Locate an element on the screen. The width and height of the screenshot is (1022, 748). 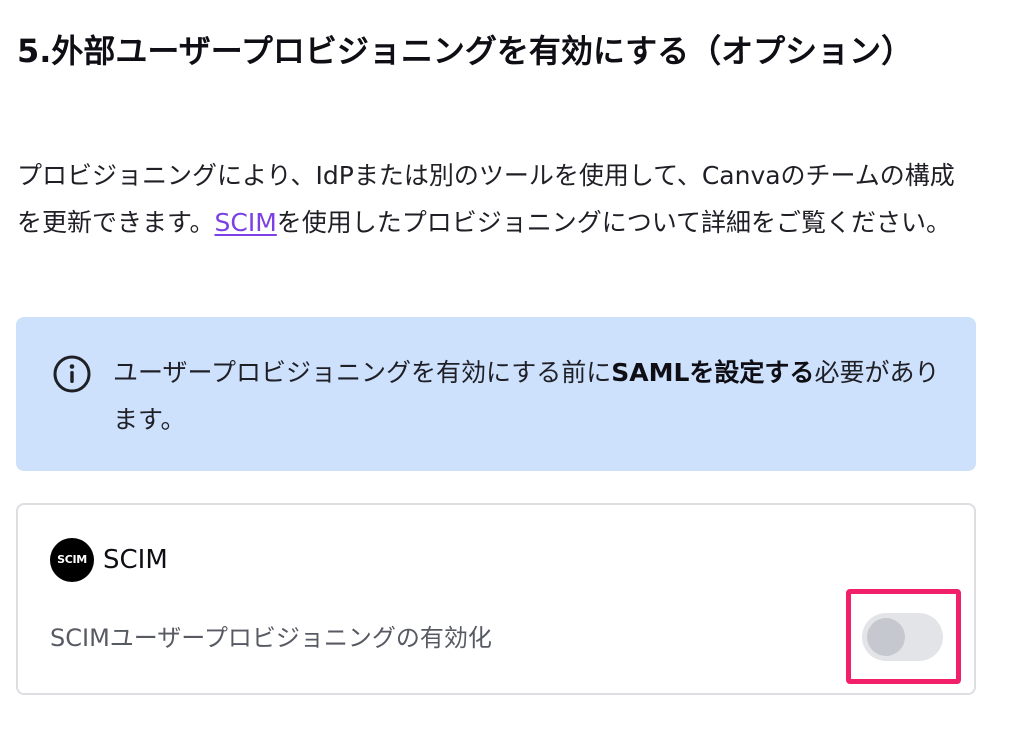
scim-card-title: SCIM is located at coordinates (135, 560).